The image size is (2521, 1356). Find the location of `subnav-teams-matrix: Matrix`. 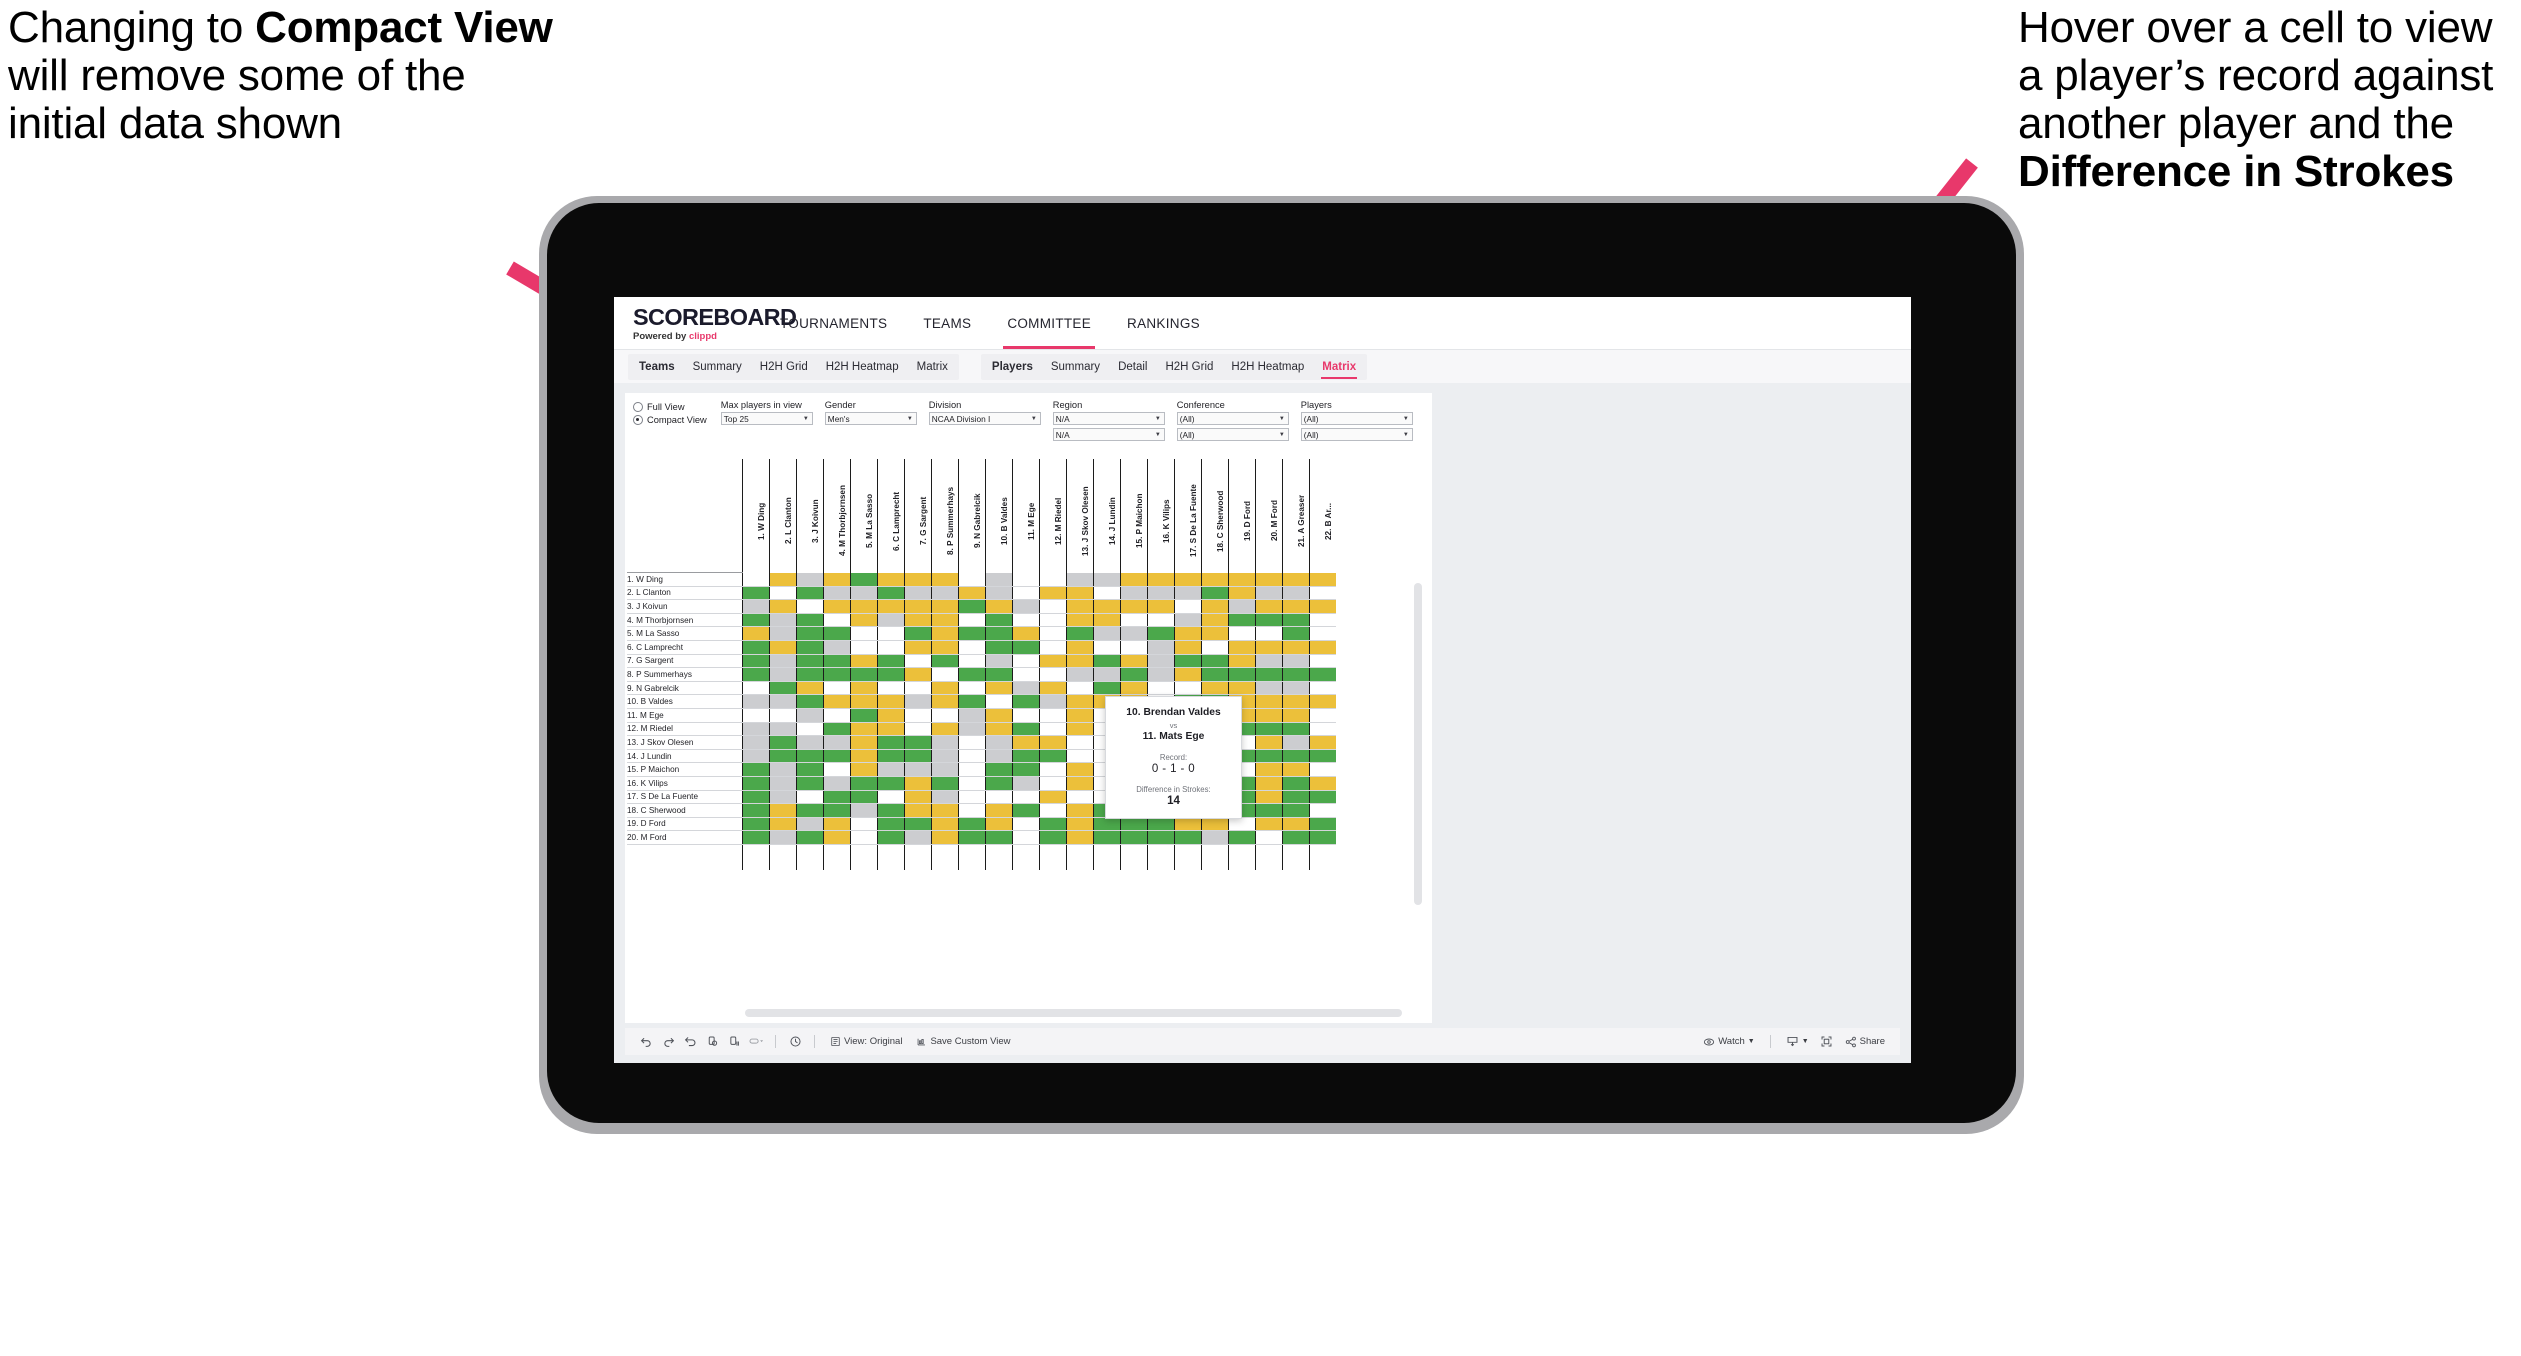

subnav-teams-matrix: Matrix is located at coordinates (932, 367).